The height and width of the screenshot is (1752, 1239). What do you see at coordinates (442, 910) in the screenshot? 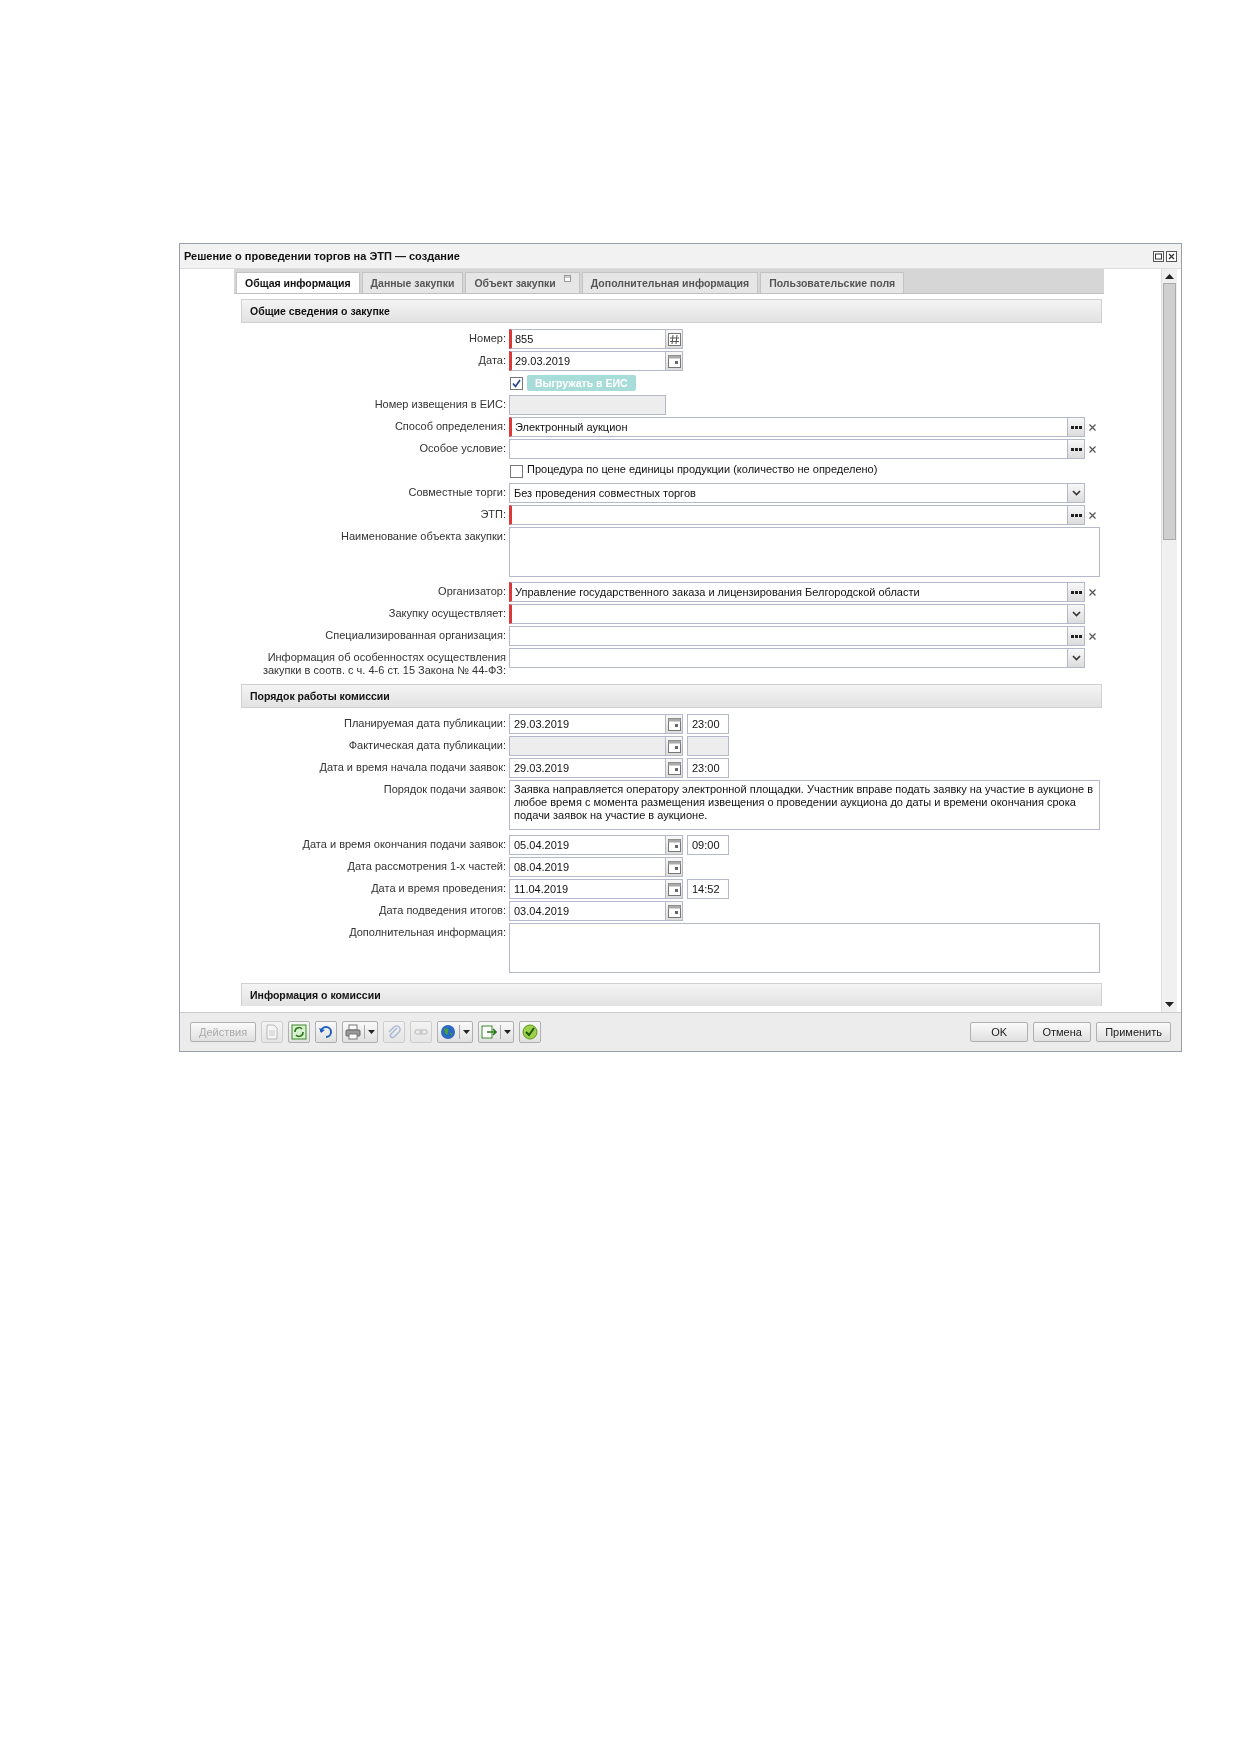
I see `field-label: Дата подведения итогов:` at bounding box center [442, 910].